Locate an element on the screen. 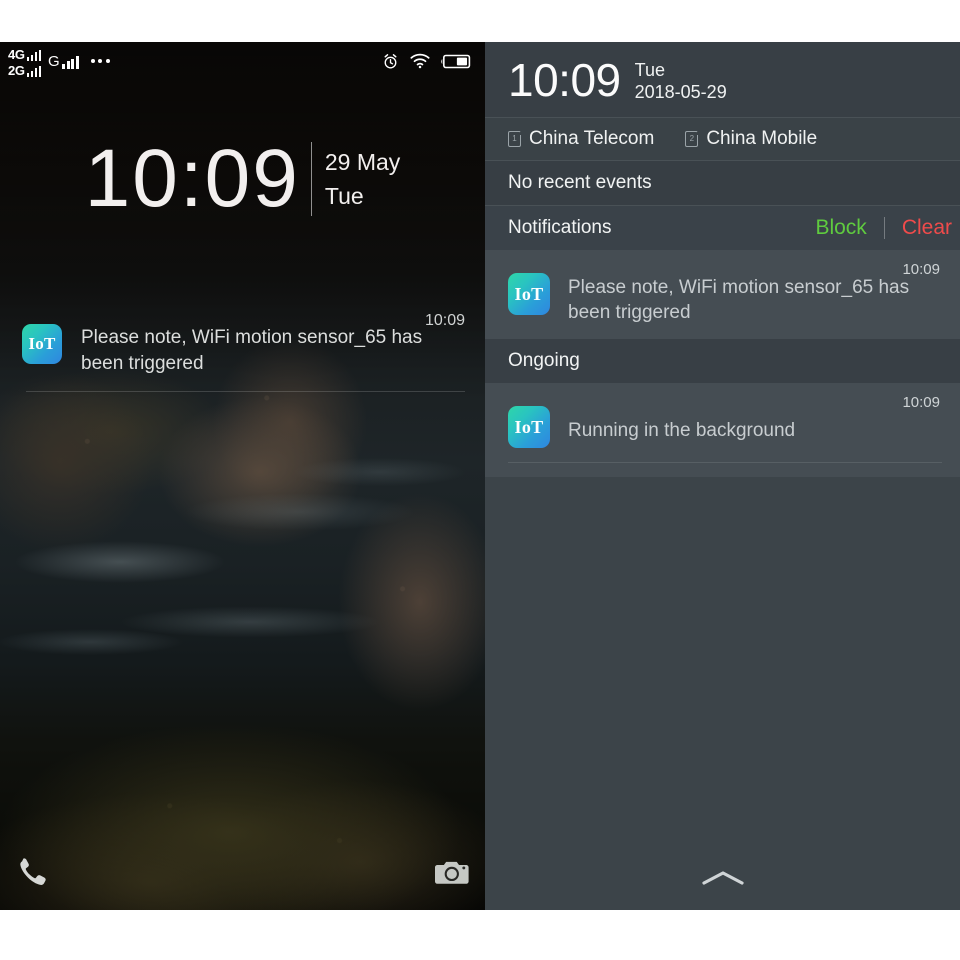  notification-actions: Block Clear is located at coordinates (879, 228).